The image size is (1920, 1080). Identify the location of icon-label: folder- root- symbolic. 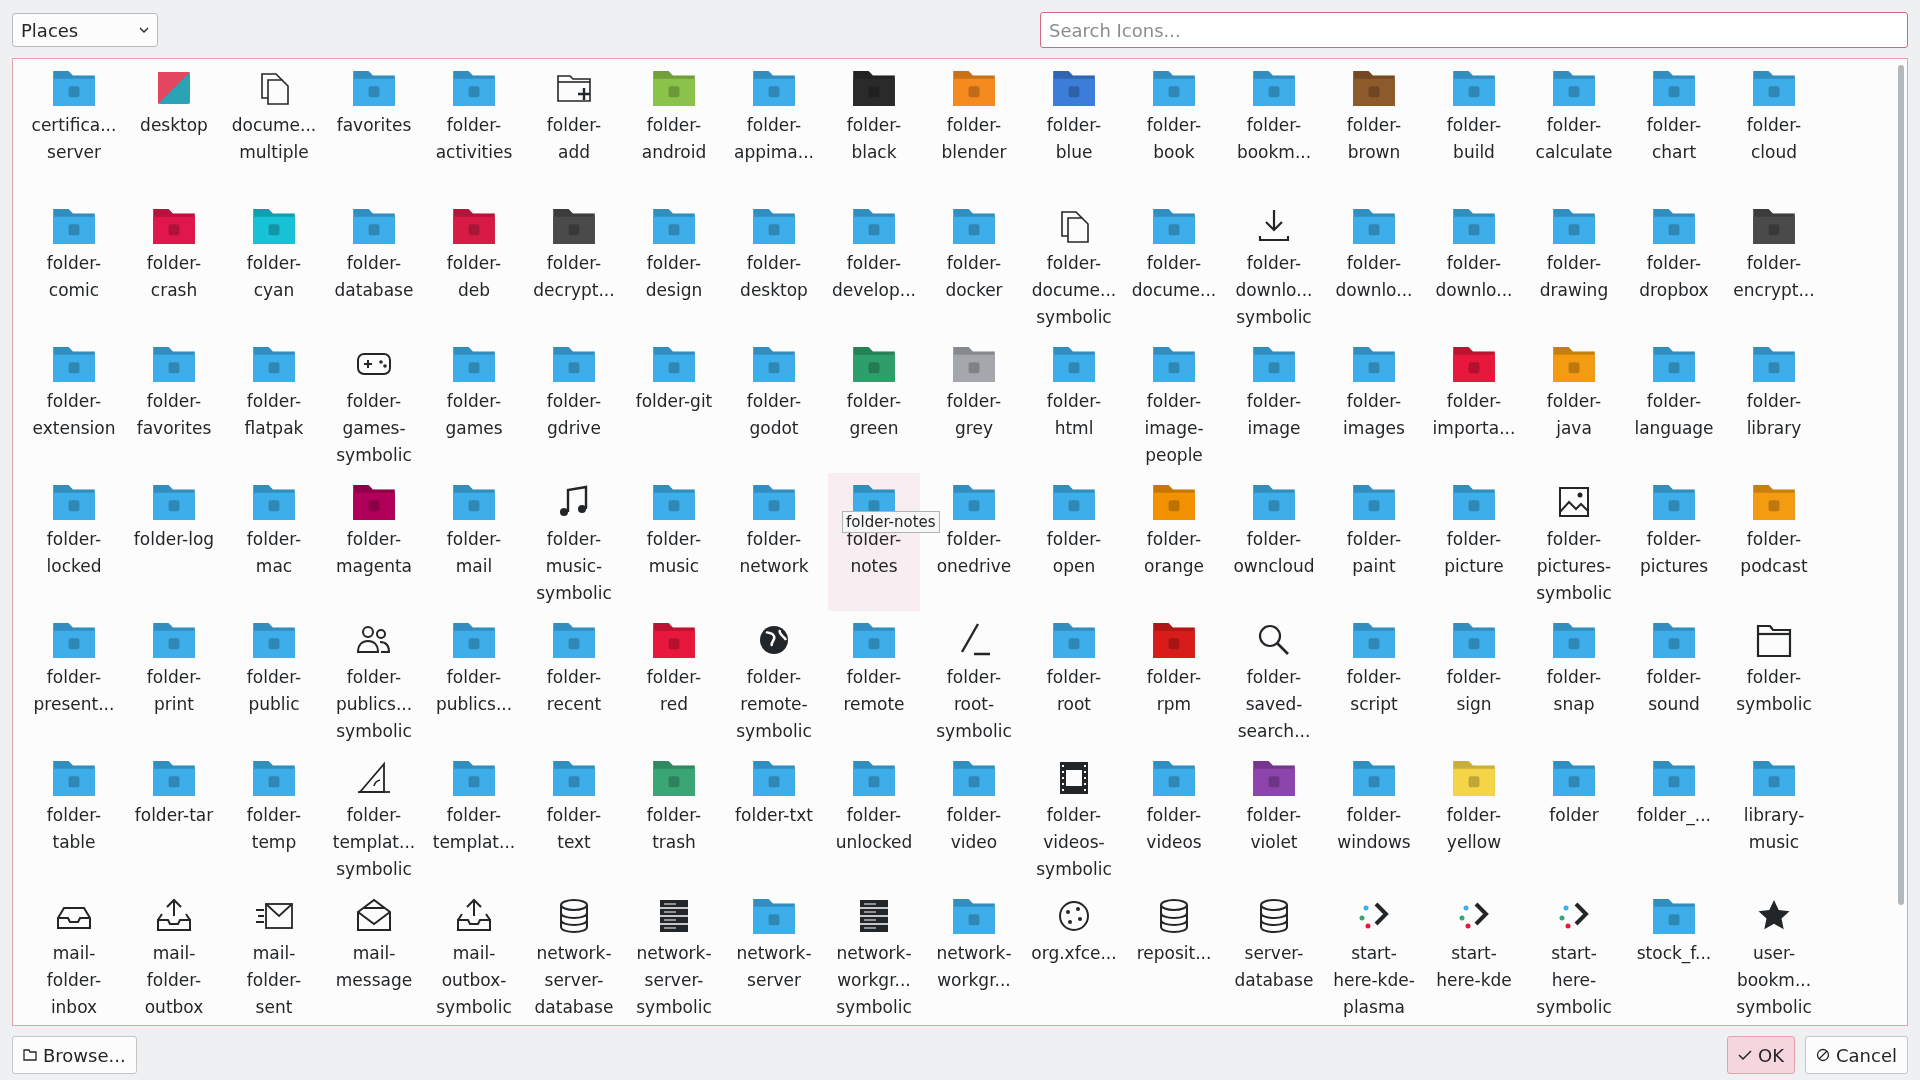
(974, 704).